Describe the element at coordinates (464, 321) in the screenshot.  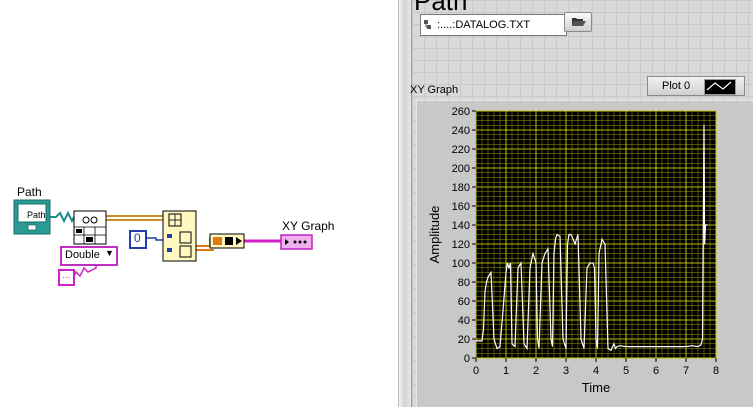
I see `y-tick-label: 40` at that location.